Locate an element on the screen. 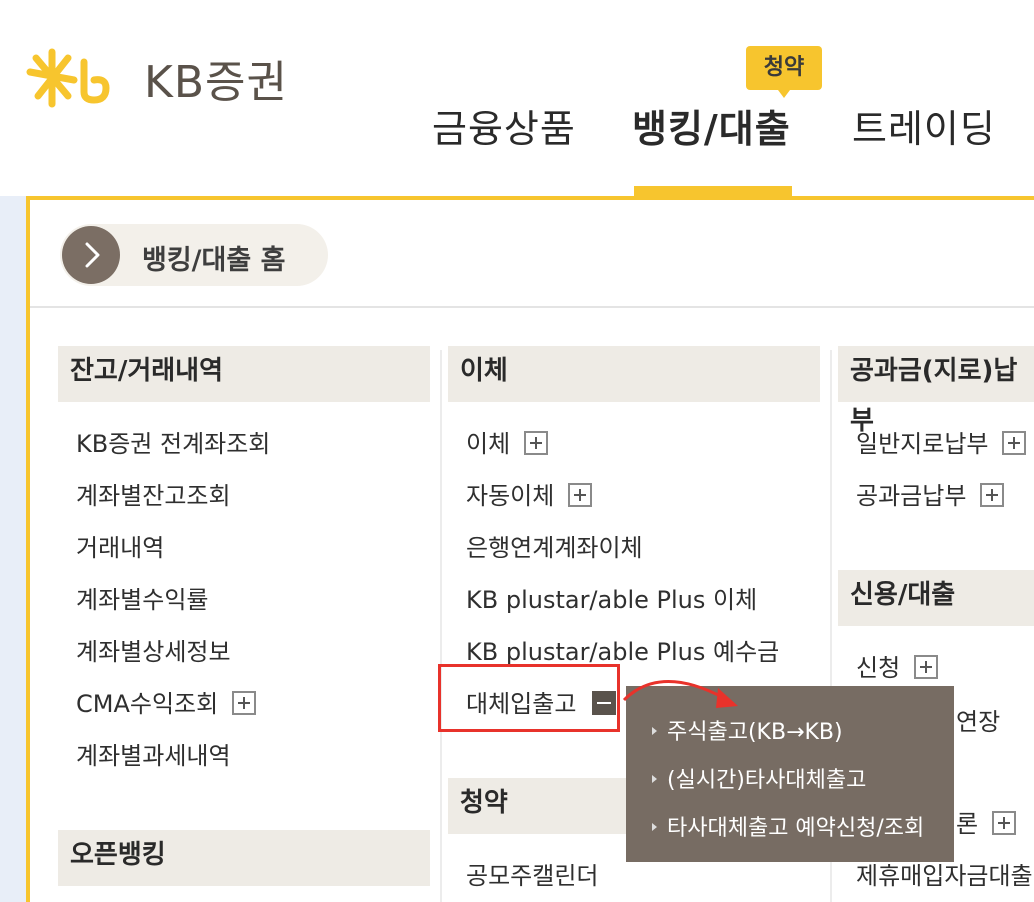  menu-ipo-calendar: 공모주캘린더 is located at coordinates (532, 873).